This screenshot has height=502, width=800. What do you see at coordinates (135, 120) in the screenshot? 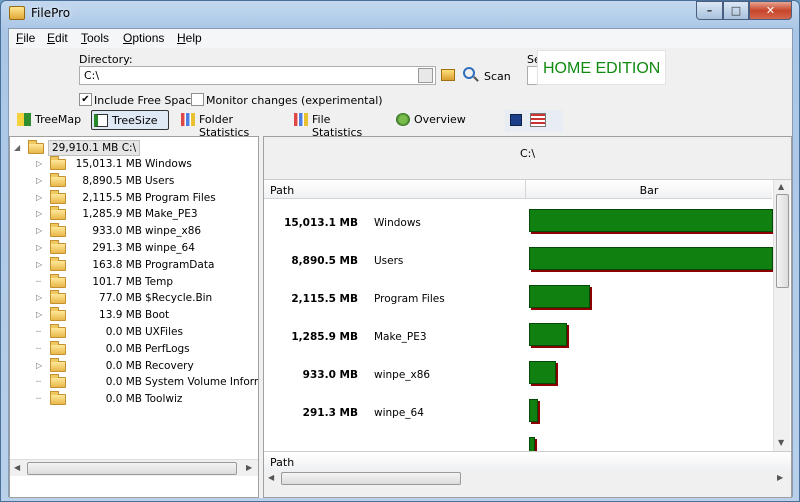
I see `tab-treesize-label: TreeSize` at bounding box center [135, 120].